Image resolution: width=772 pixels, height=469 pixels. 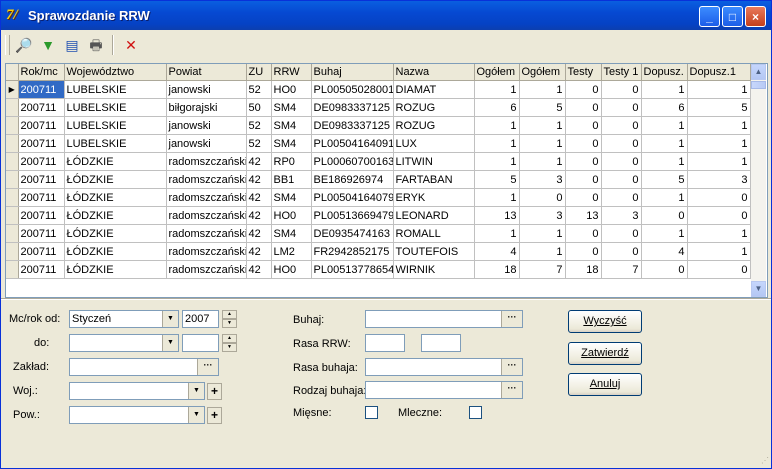 What do you see at coordinates (434, 72) in the screenshot?
I see `column-header-nazwa: Nazwa` at bounding box center [434, 72].